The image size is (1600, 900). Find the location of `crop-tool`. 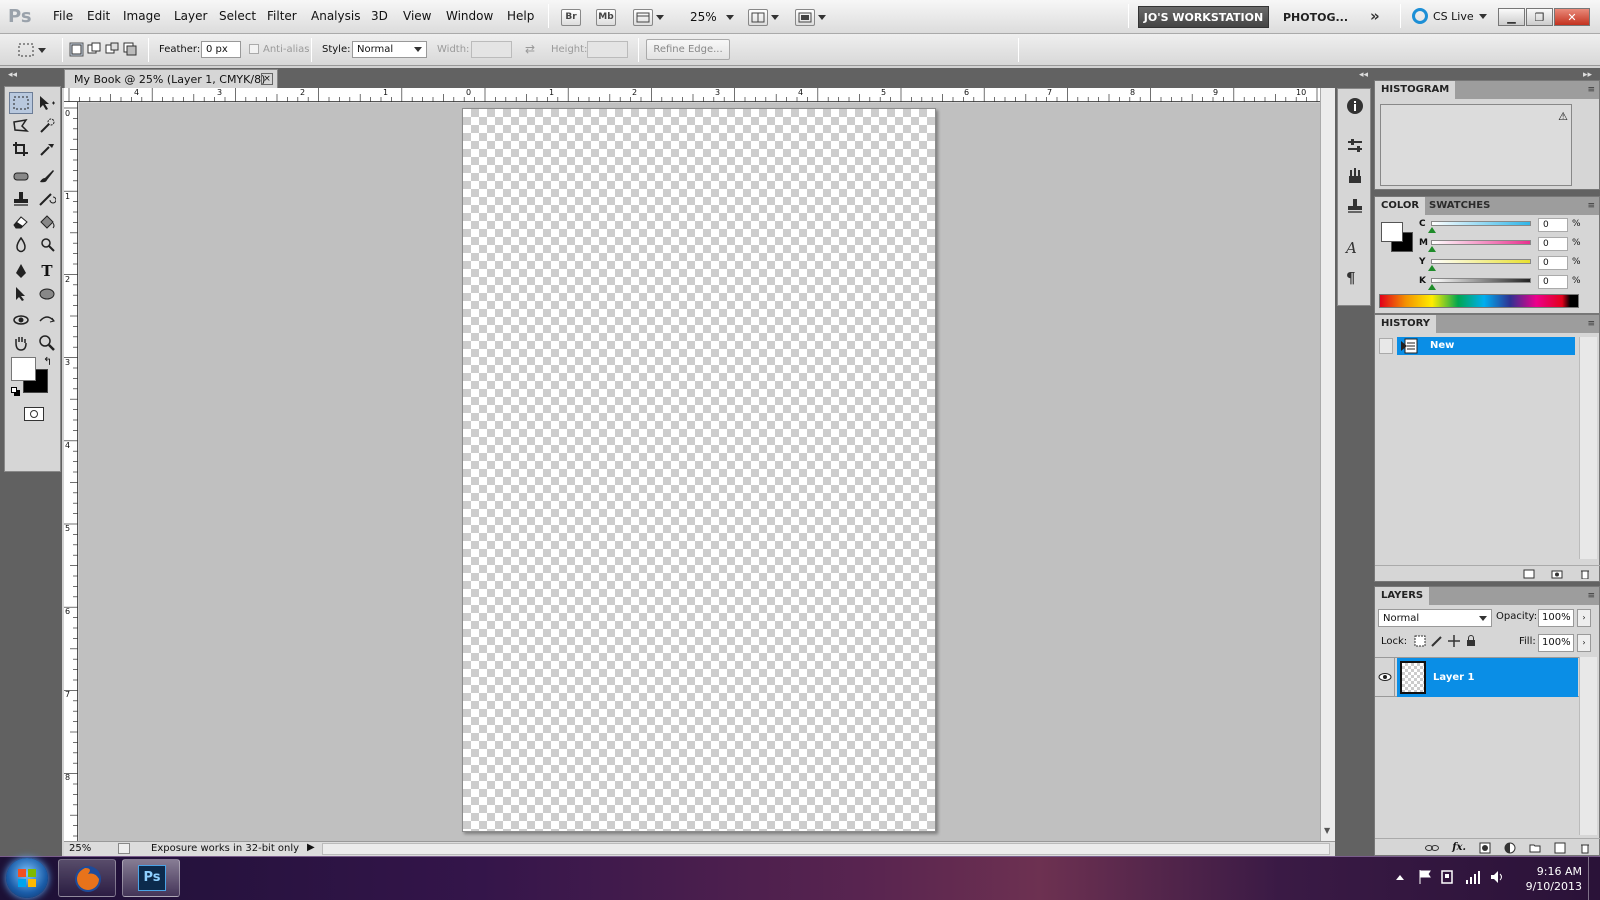

crop-tool is located at coordinates (21, 149).